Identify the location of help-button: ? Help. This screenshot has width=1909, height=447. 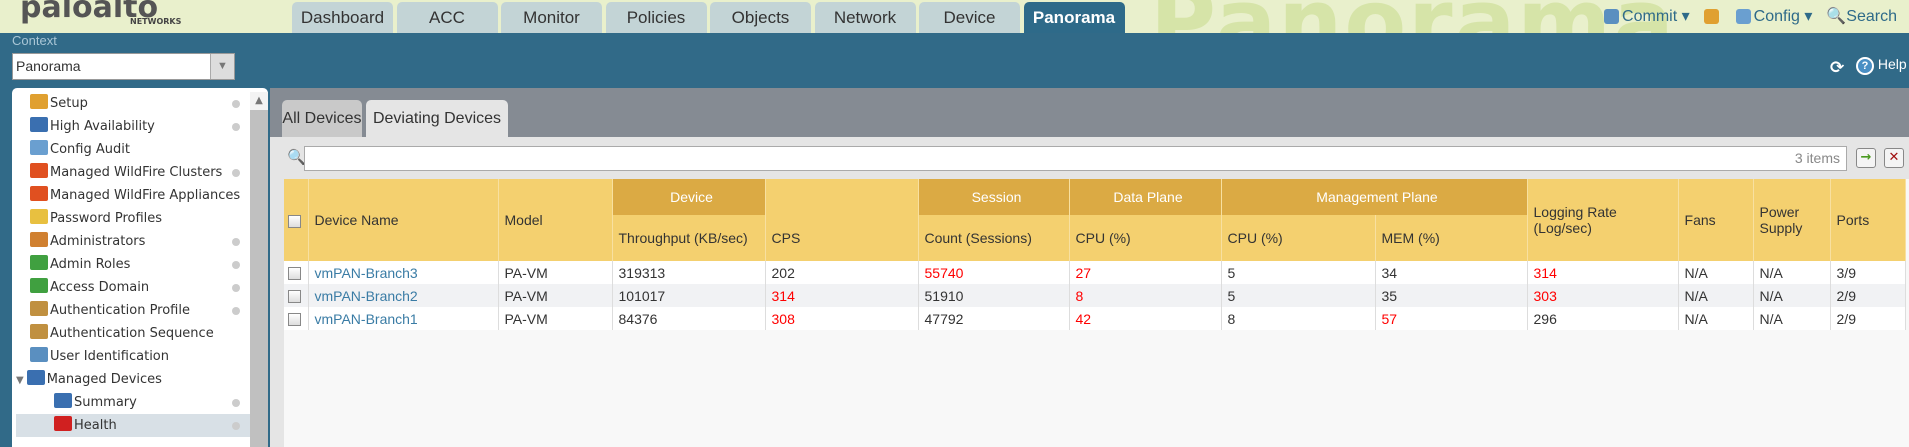
(1881, 65).